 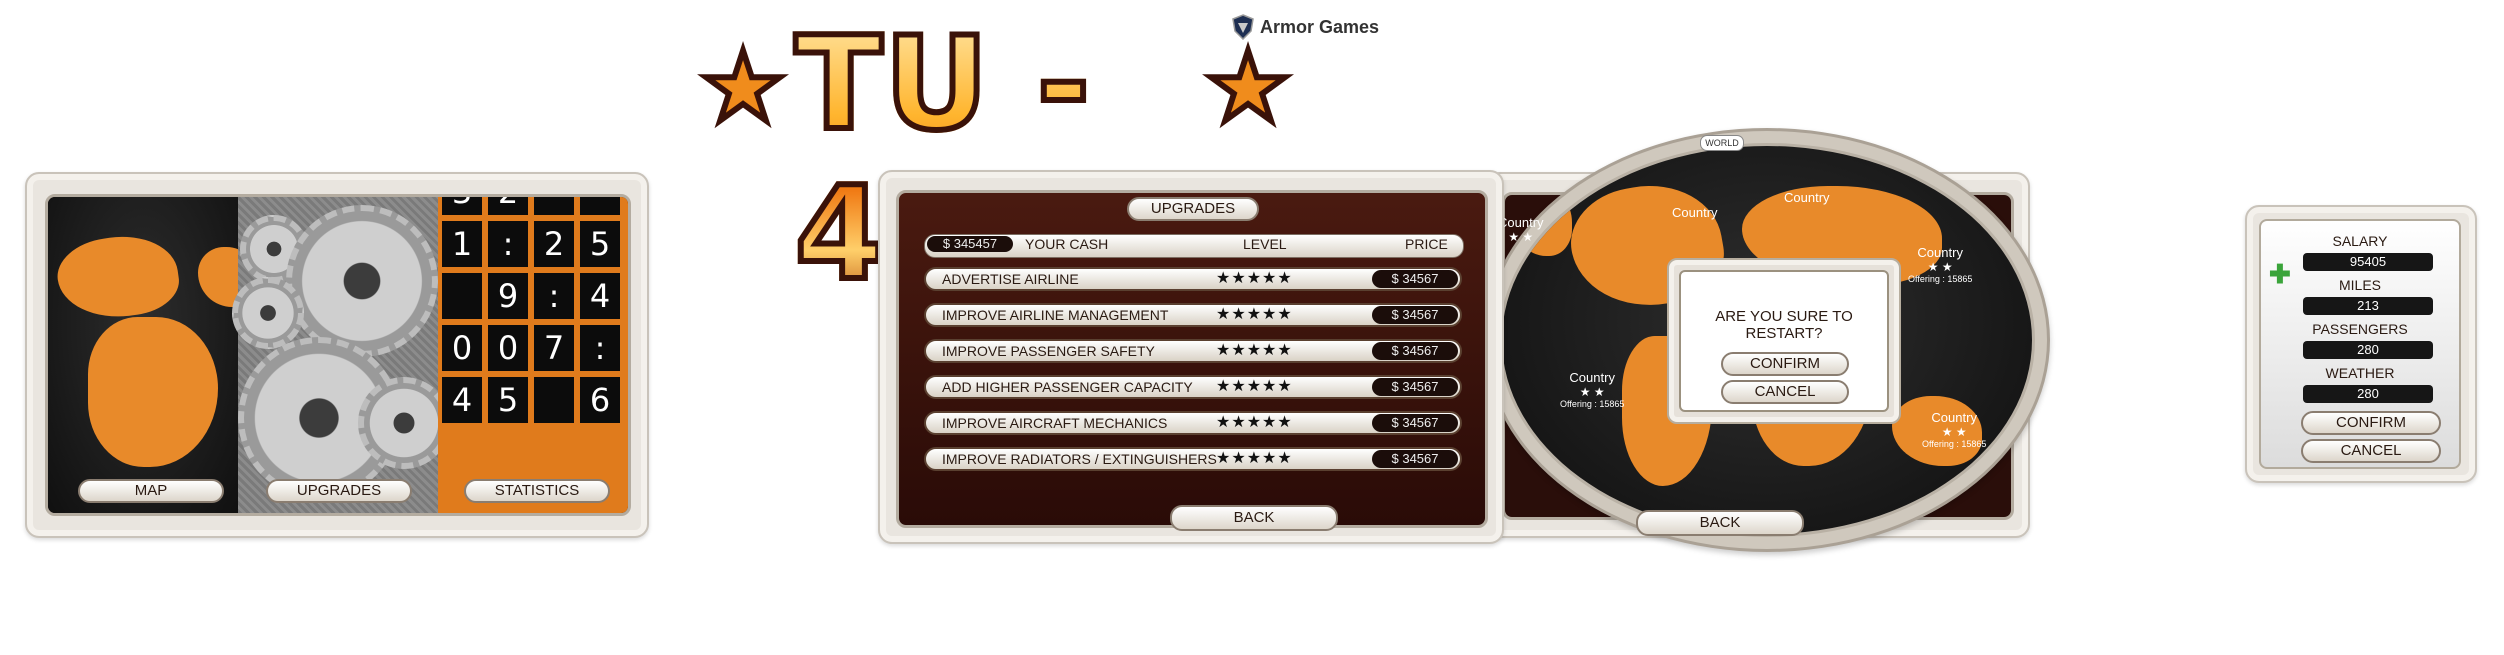 What do you see at coordinates (1194, 246) in the screenshot?
I see `upgrades-header: $ 345457 YOUR CASH LEVEL PRICE` at bounding box center [1194, 246].